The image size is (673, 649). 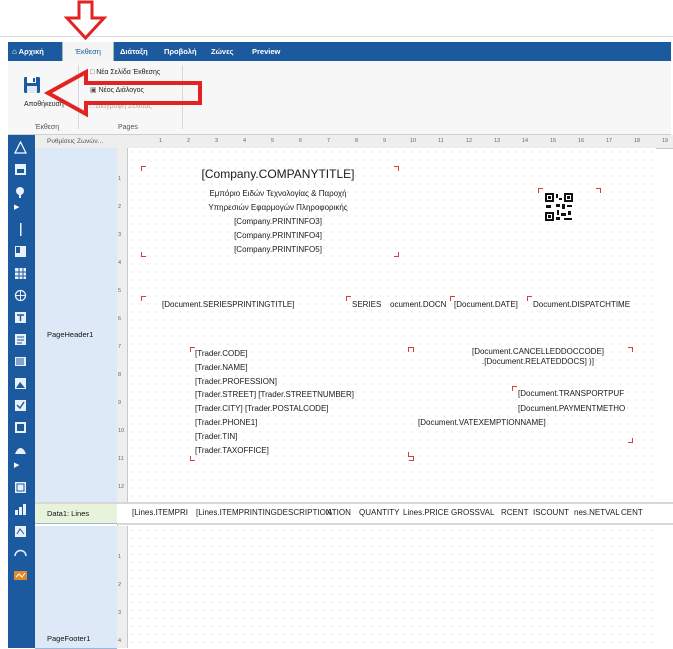 What do you see at coordinates (85, 20) in the screenshot?
I see `down-arrow-icon` at bounding box center [85, 20].